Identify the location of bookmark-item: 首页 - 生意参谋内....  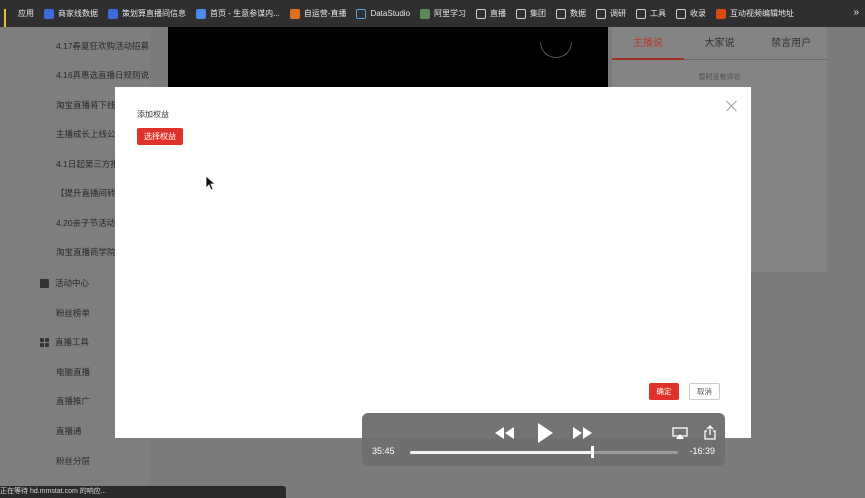
(238, 13).